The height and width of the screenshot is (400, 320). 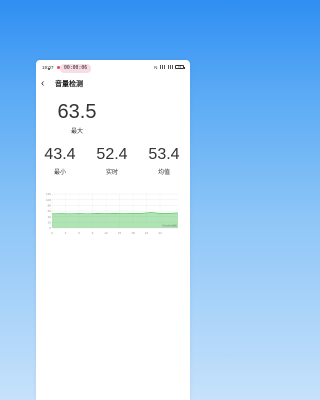 I want to click on battery-level: 73, so click(x=179, y=67).